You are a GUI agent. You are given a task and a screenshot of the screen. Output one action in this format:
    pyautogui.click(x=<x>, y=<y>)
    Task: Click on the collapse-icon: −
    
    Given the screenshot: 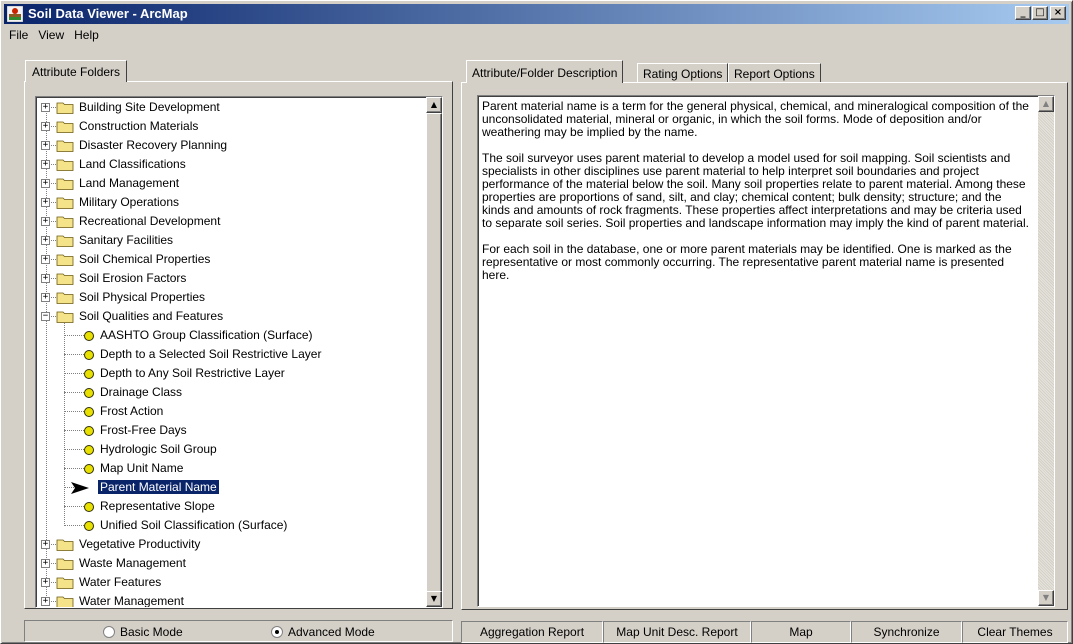 What is the action you would take?
    pyautogui.click(x=45, y=316)
    